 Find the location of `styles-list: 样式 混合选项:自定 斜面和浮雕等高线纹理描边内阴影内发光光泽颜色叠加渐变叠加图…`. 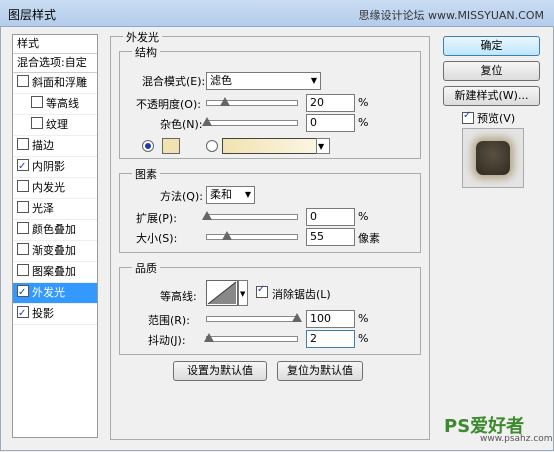

styles-list: 样式 混合选项:自定 斜面和浮雕等高线纹理描边内阴影内发光光泽颜色叠加渐变叠加图… is located at coordinates (55, 236).